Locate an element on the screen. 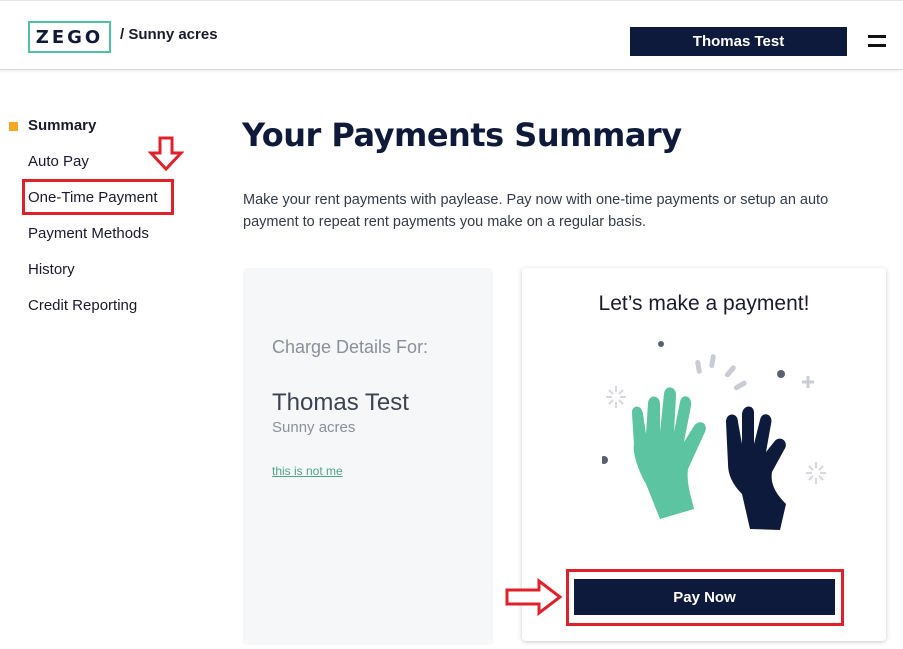  active-indicator is located at coordinates (13, 126).